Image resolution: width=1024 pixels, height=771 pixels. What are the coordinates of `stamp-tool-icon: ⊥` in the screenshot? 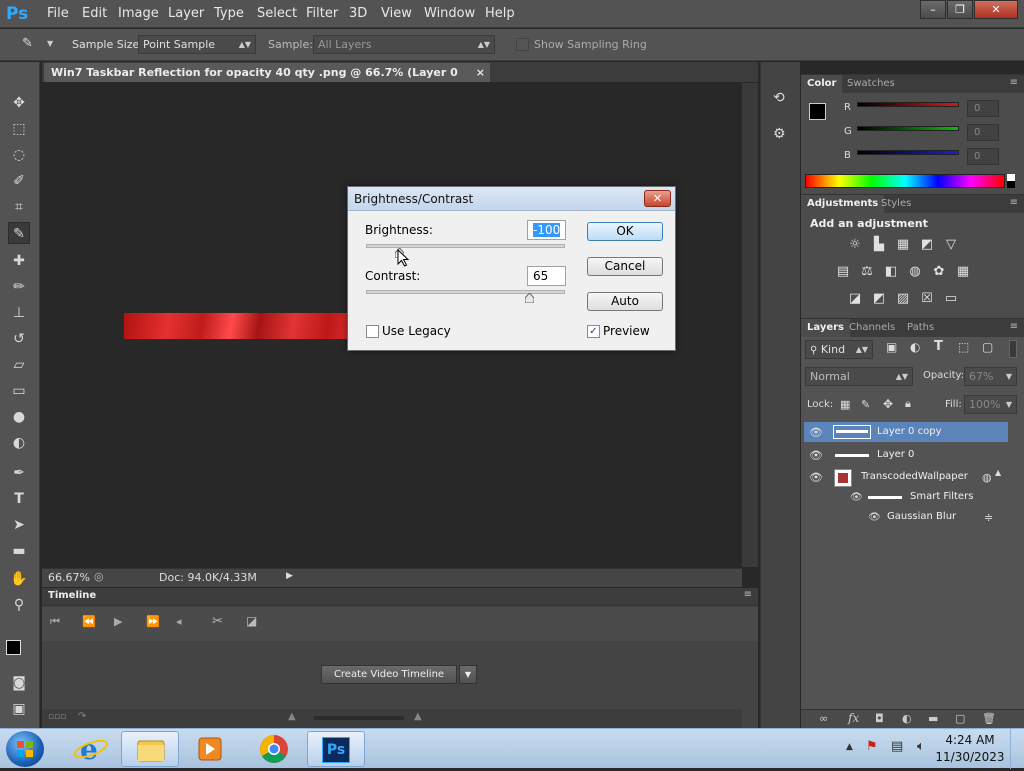 It's located at (19, 313).